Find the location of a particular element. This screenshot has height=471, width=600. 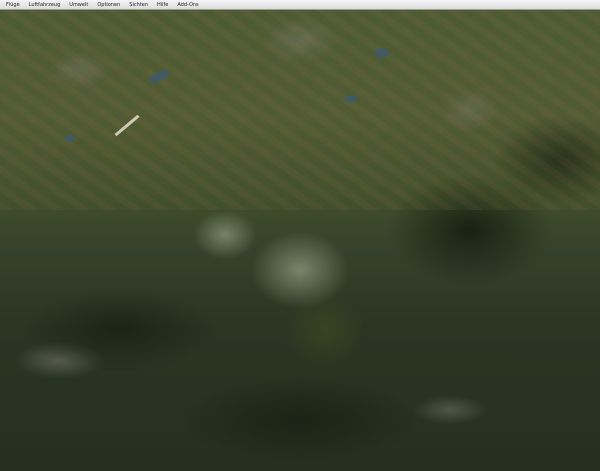

menu-sichten: Sichten is located at coordinates (138, 5).